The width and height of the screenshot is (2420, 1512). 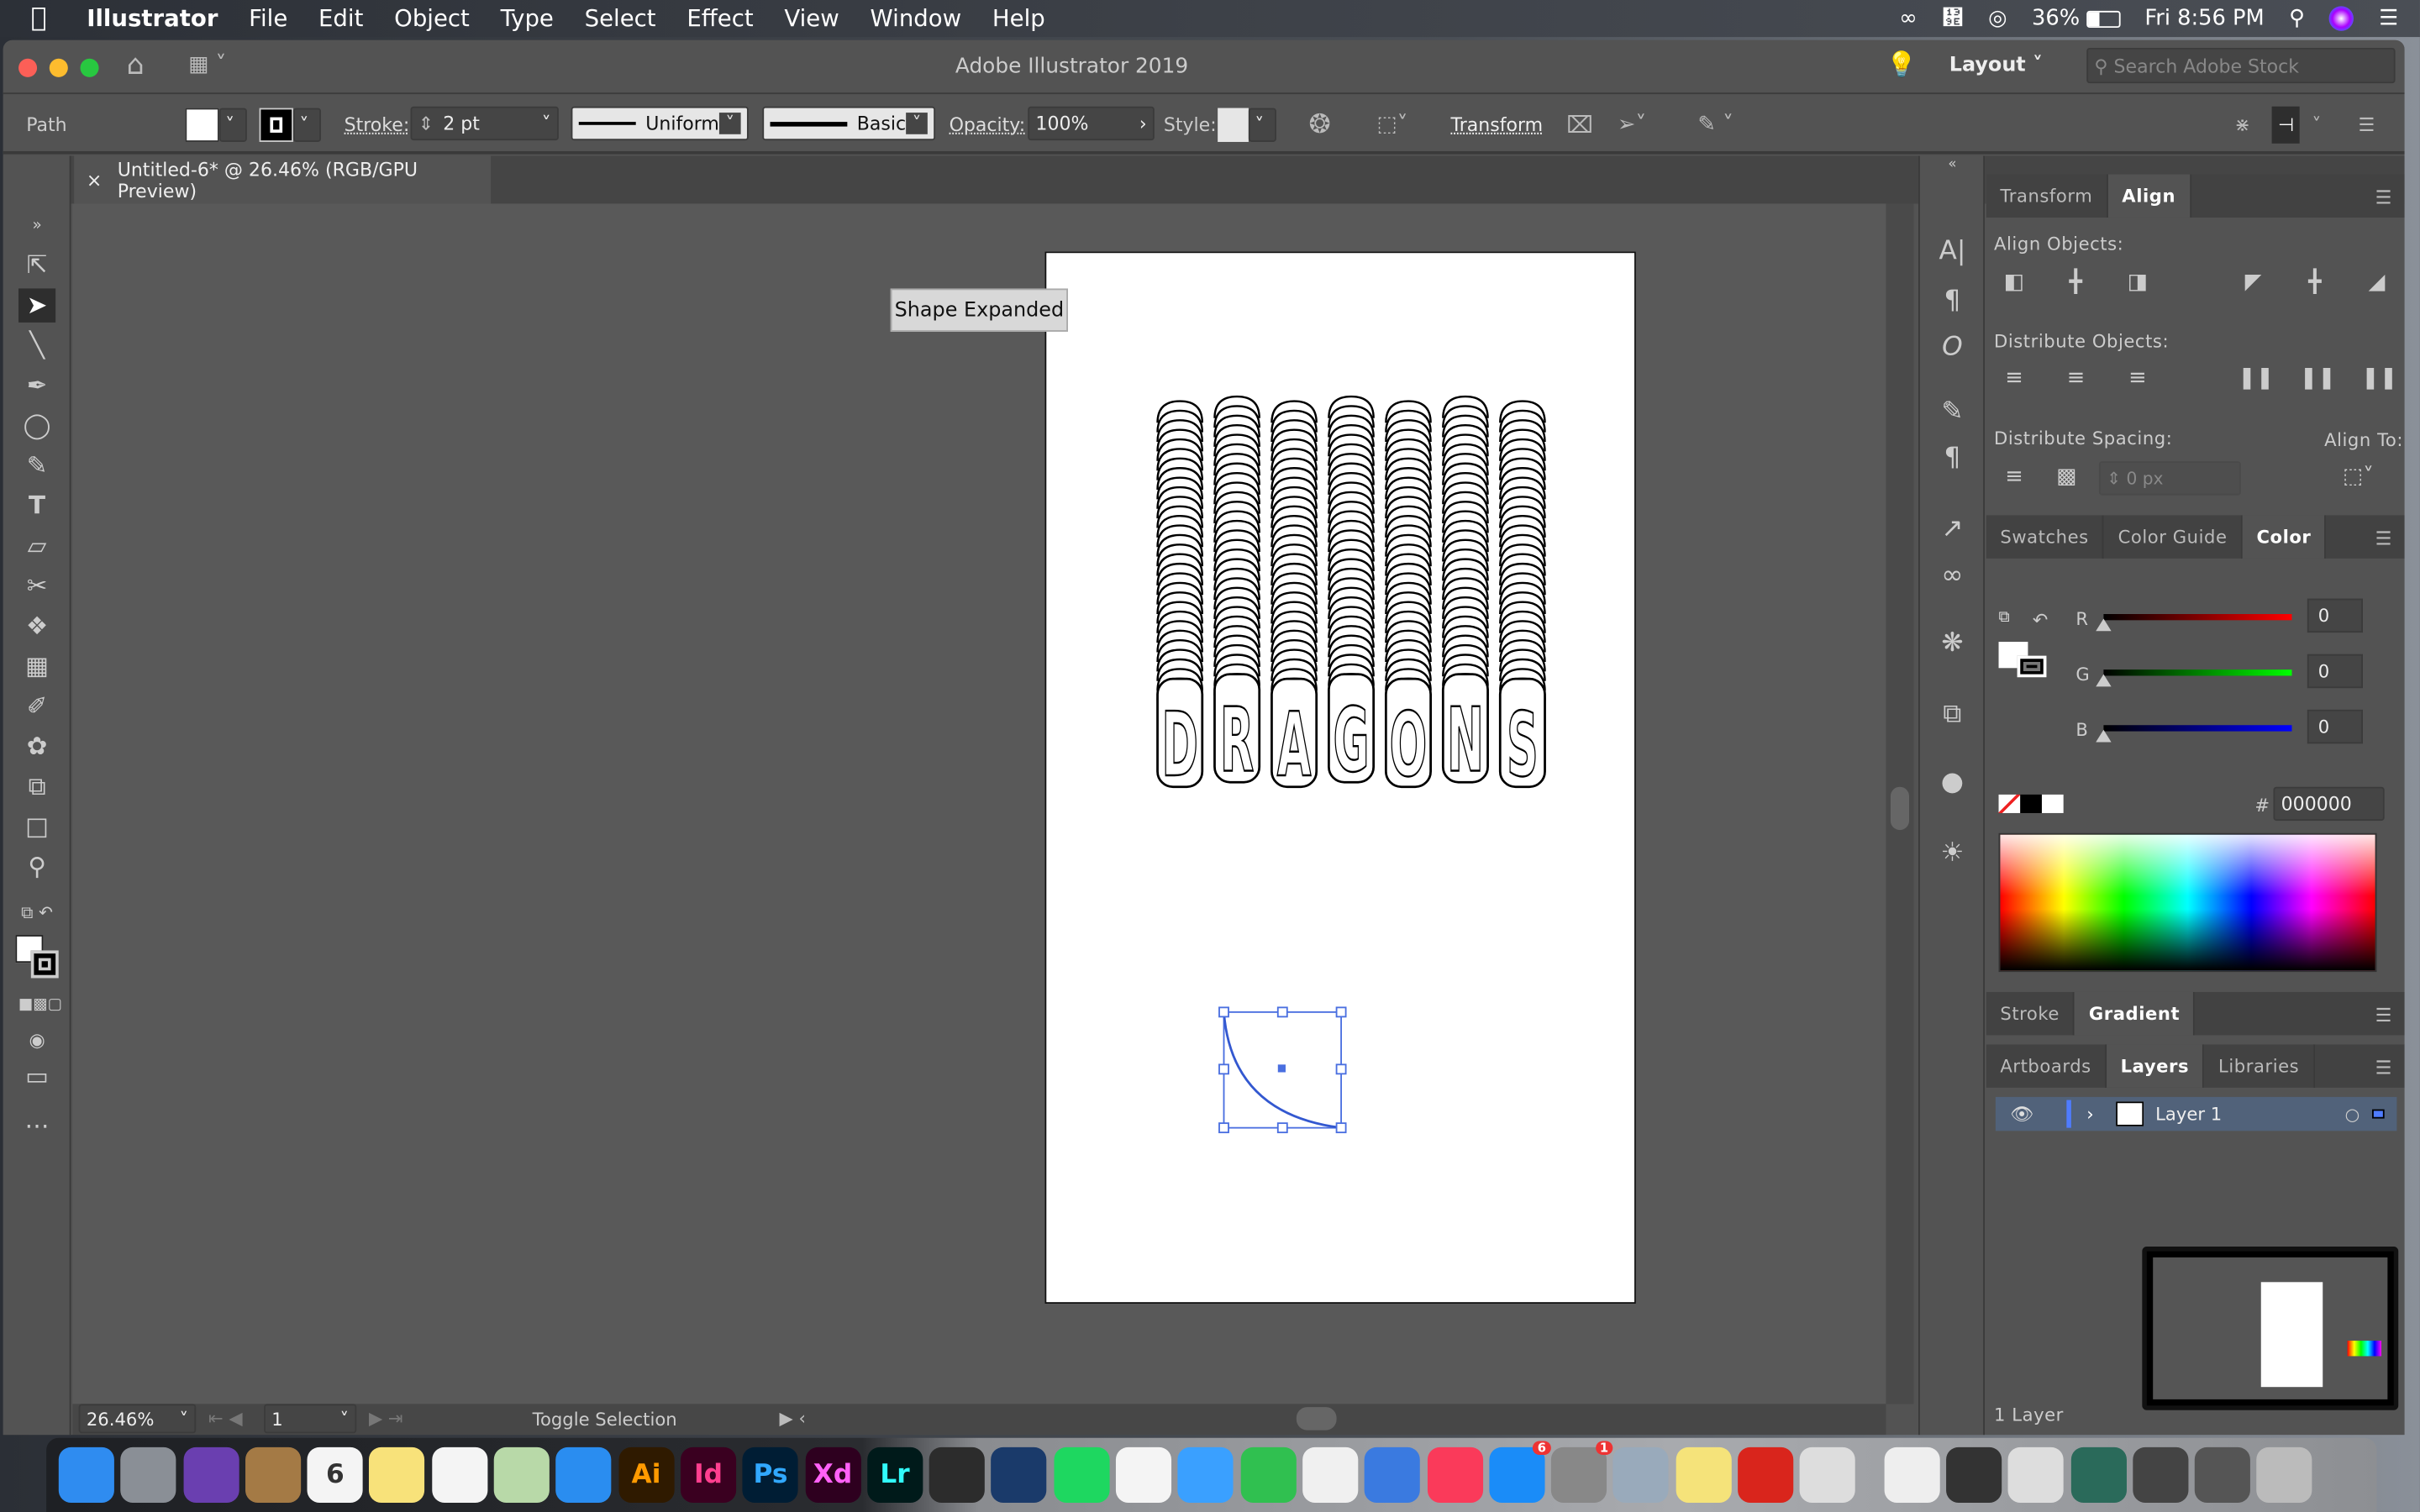 I want to click on type-tool-icon: T, so click(x=36, y=505).